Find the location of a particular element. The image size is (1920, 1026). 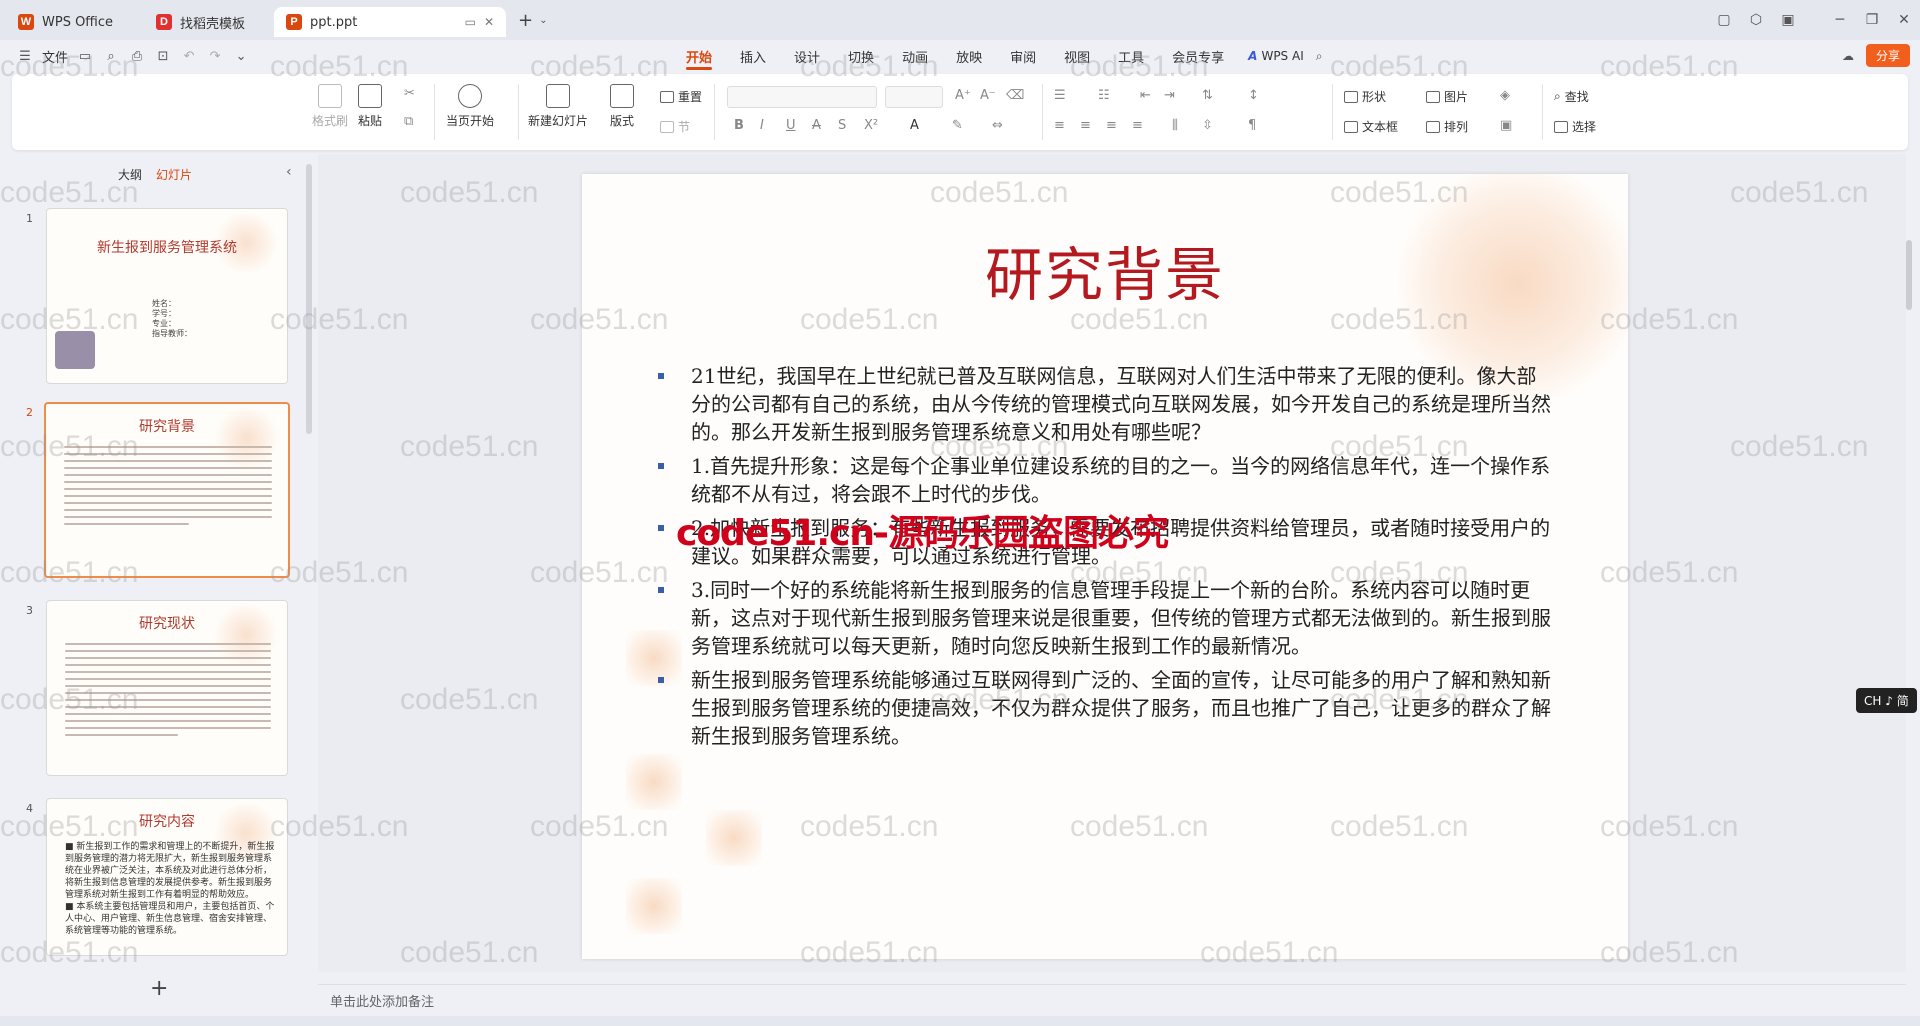

tab-member: 会员专享 is located at coordinates (1198, 56).